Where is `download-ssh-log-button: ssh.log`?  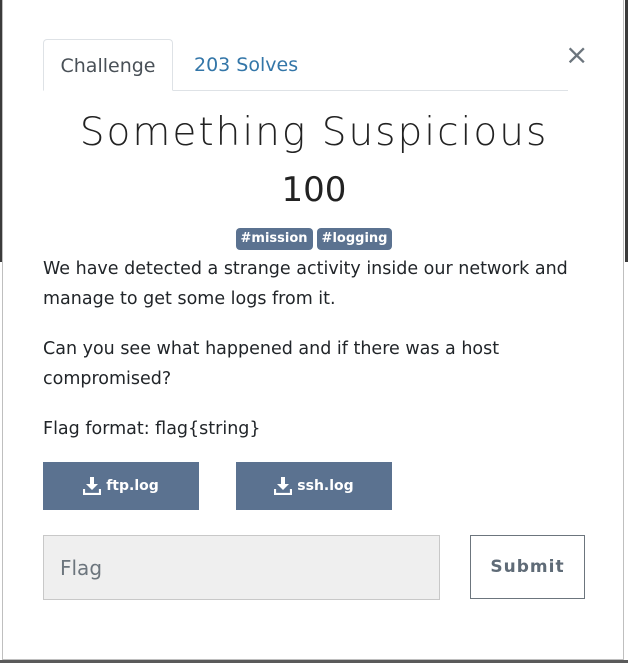 download-ssh-log-button: ssh.log is located at coordinates (314, 486).